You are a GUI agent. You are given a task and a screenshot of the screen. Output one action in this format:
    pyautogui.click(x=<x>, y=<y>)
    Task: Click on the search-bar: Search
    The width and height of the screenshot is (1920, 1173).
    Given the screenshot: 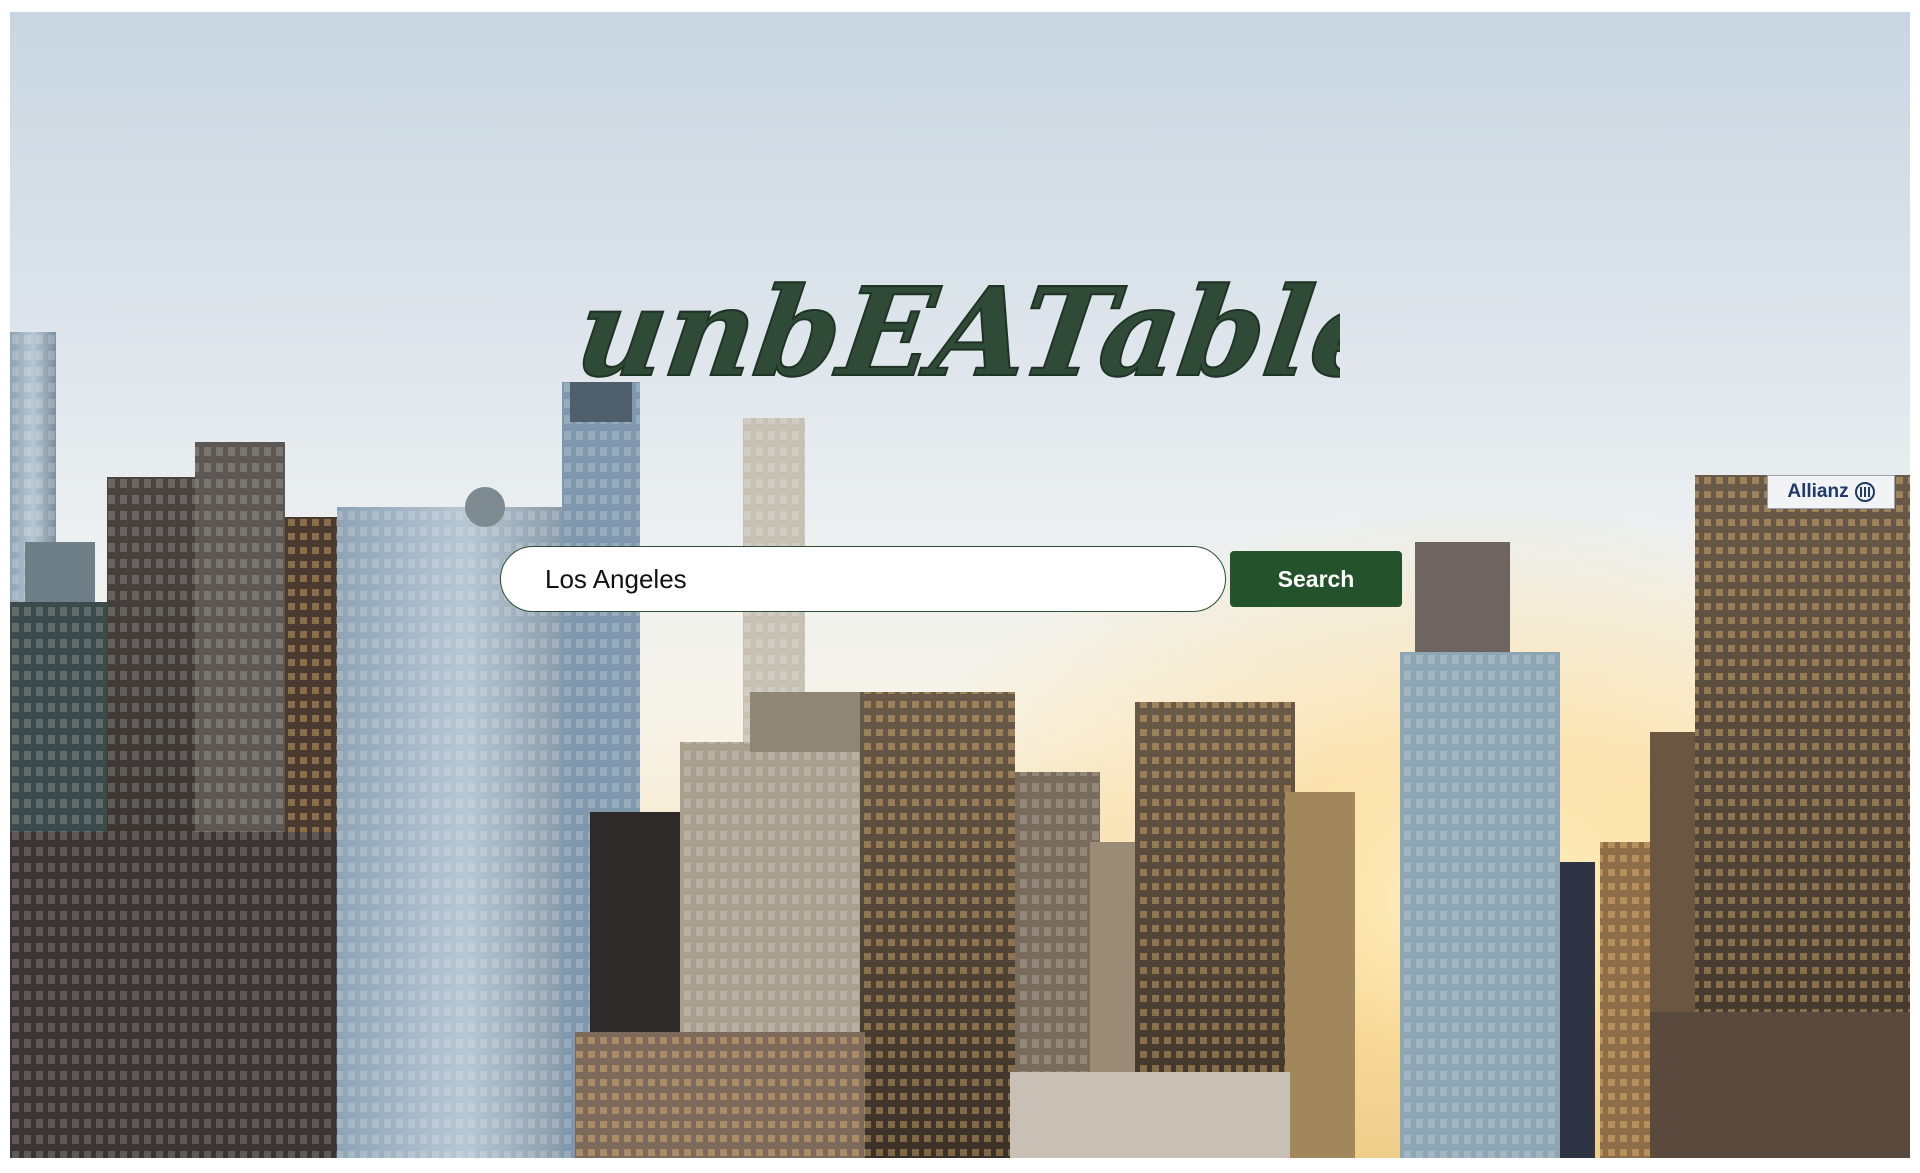 What is the action you would take?
    pyautogui.click(x=951, y=579)
    